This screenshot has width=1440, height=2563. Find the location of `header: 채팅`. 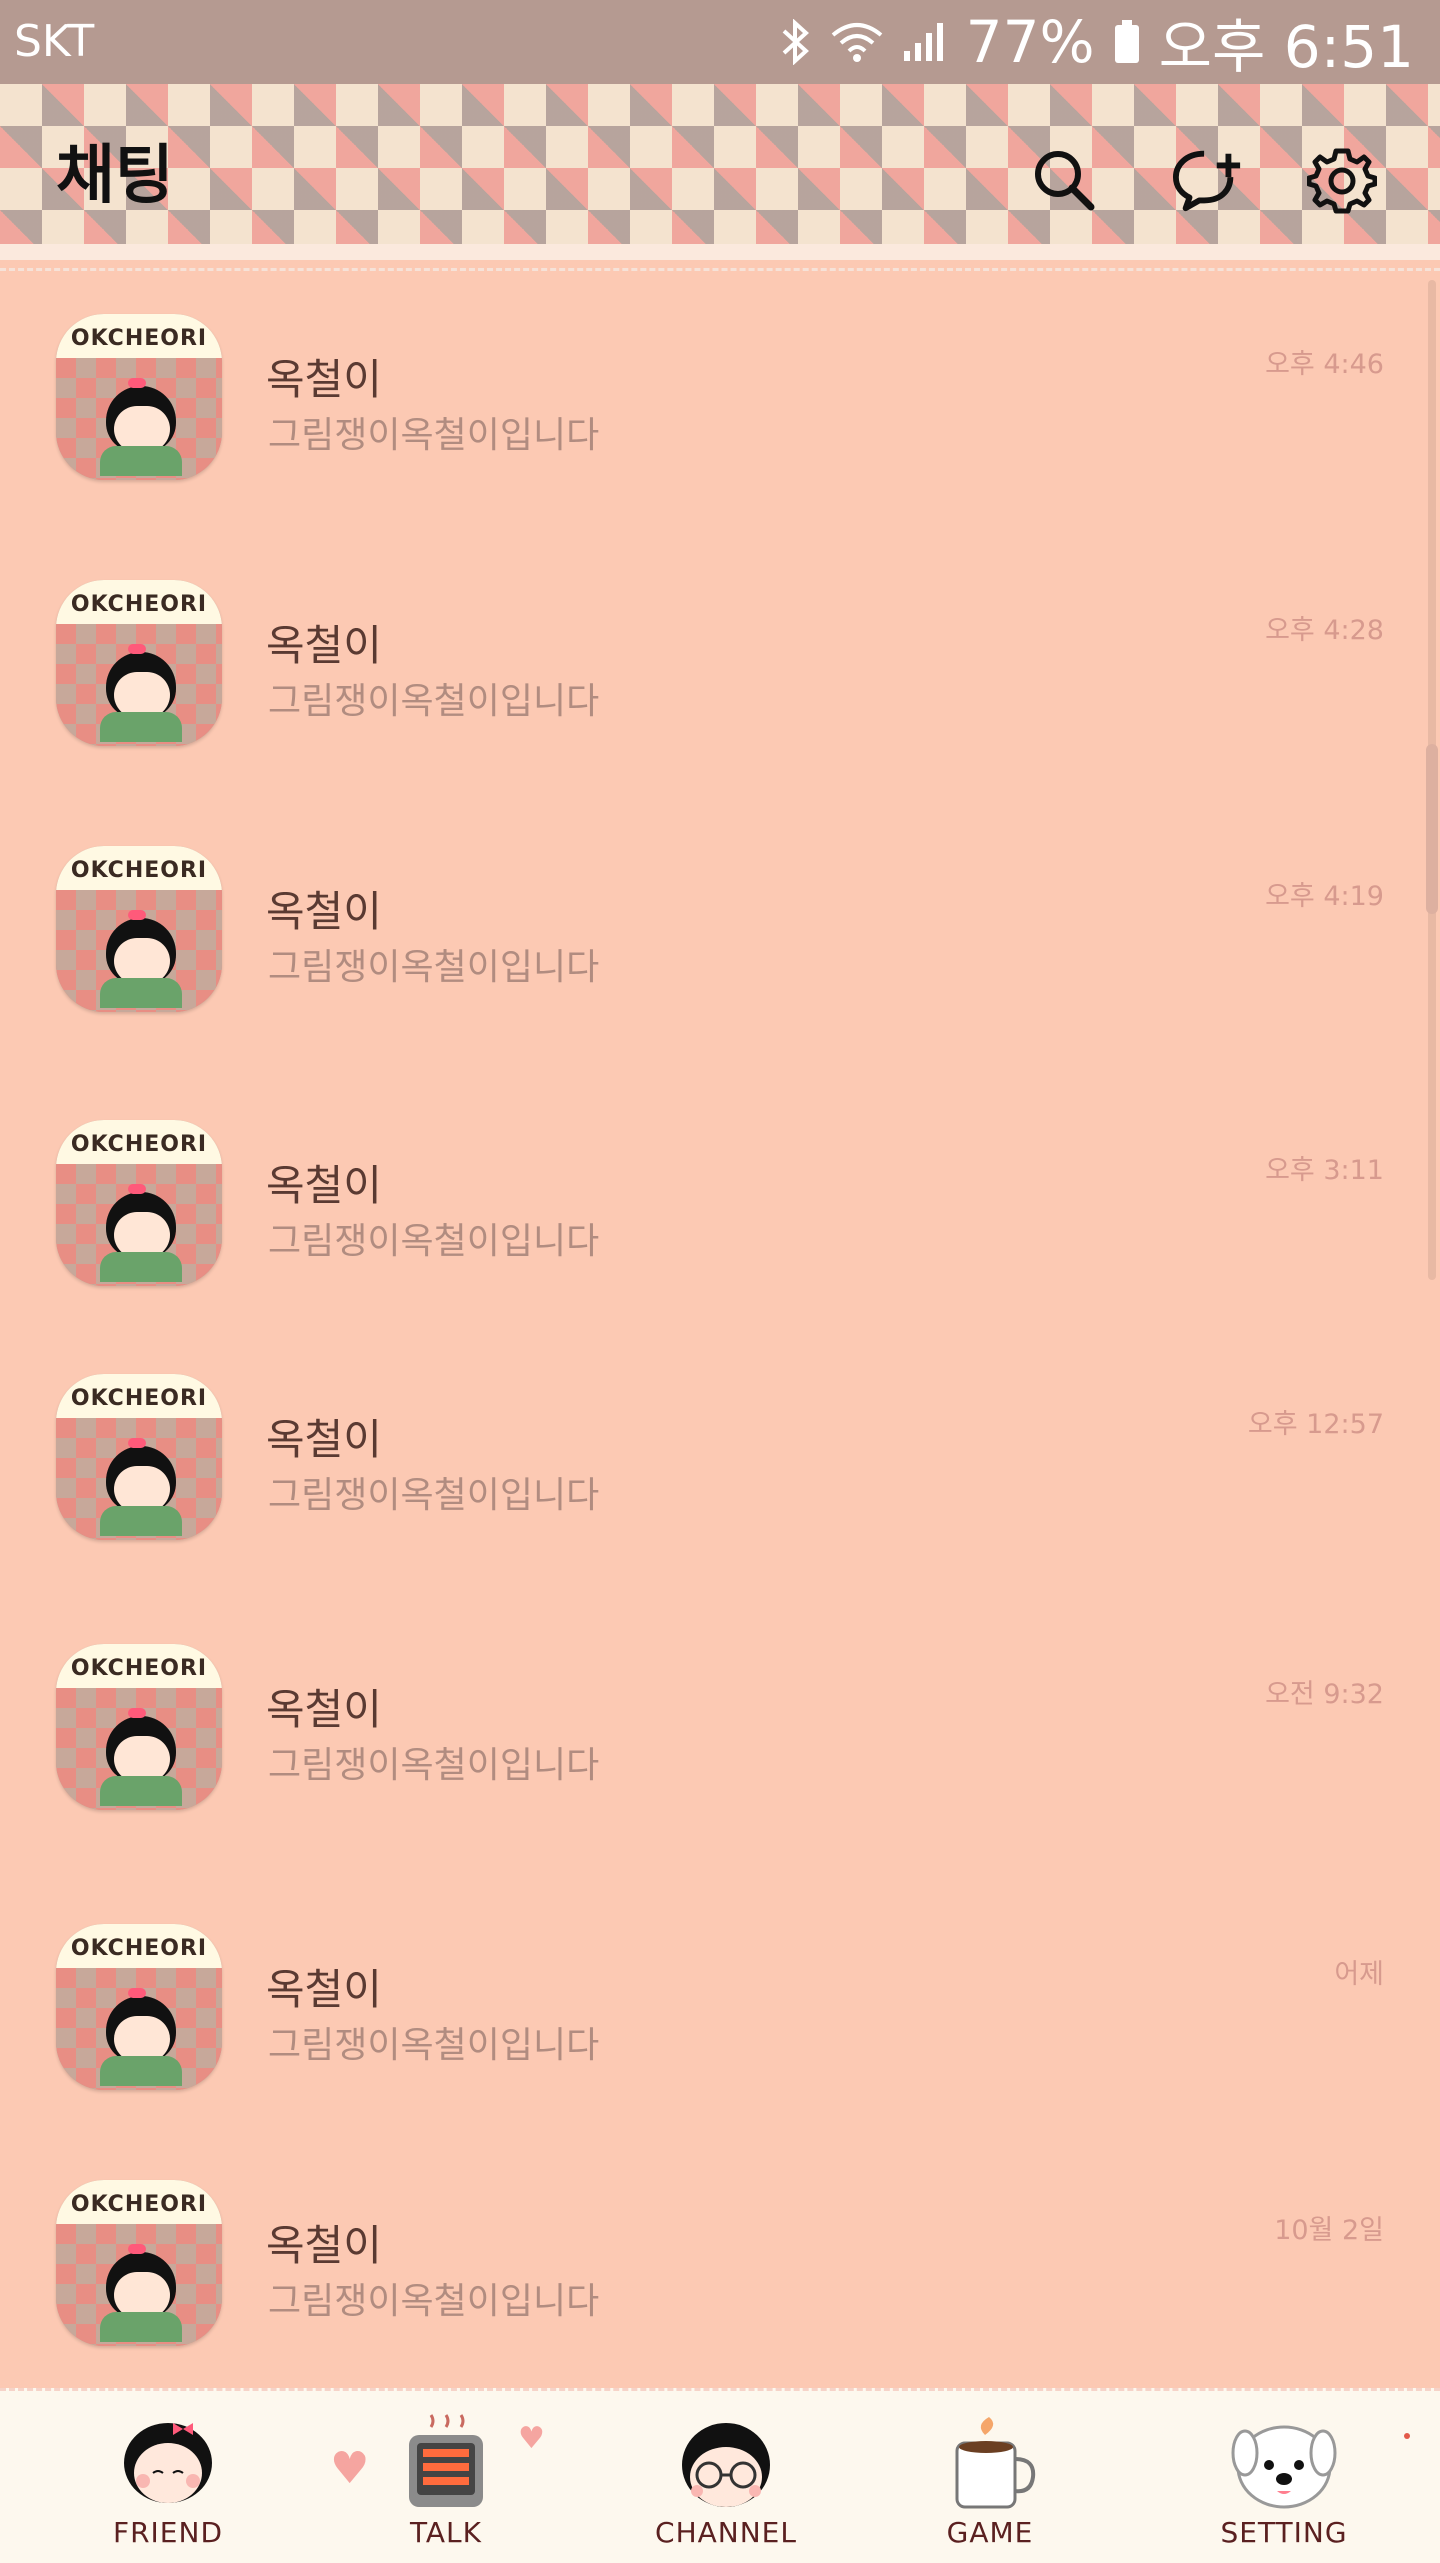

header: 채팅 is located at coordinates (720, 172).